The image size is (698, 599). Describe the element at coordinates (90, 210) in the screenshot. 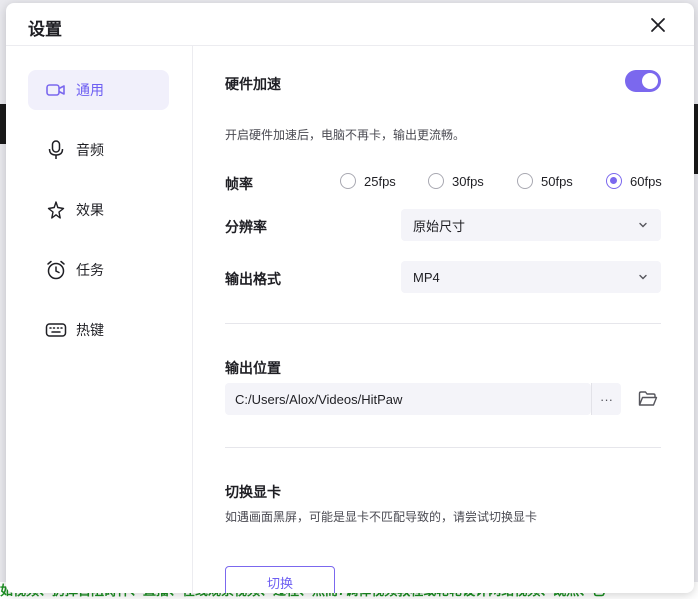

I see `sidebar-item-label: 效果` at that location.